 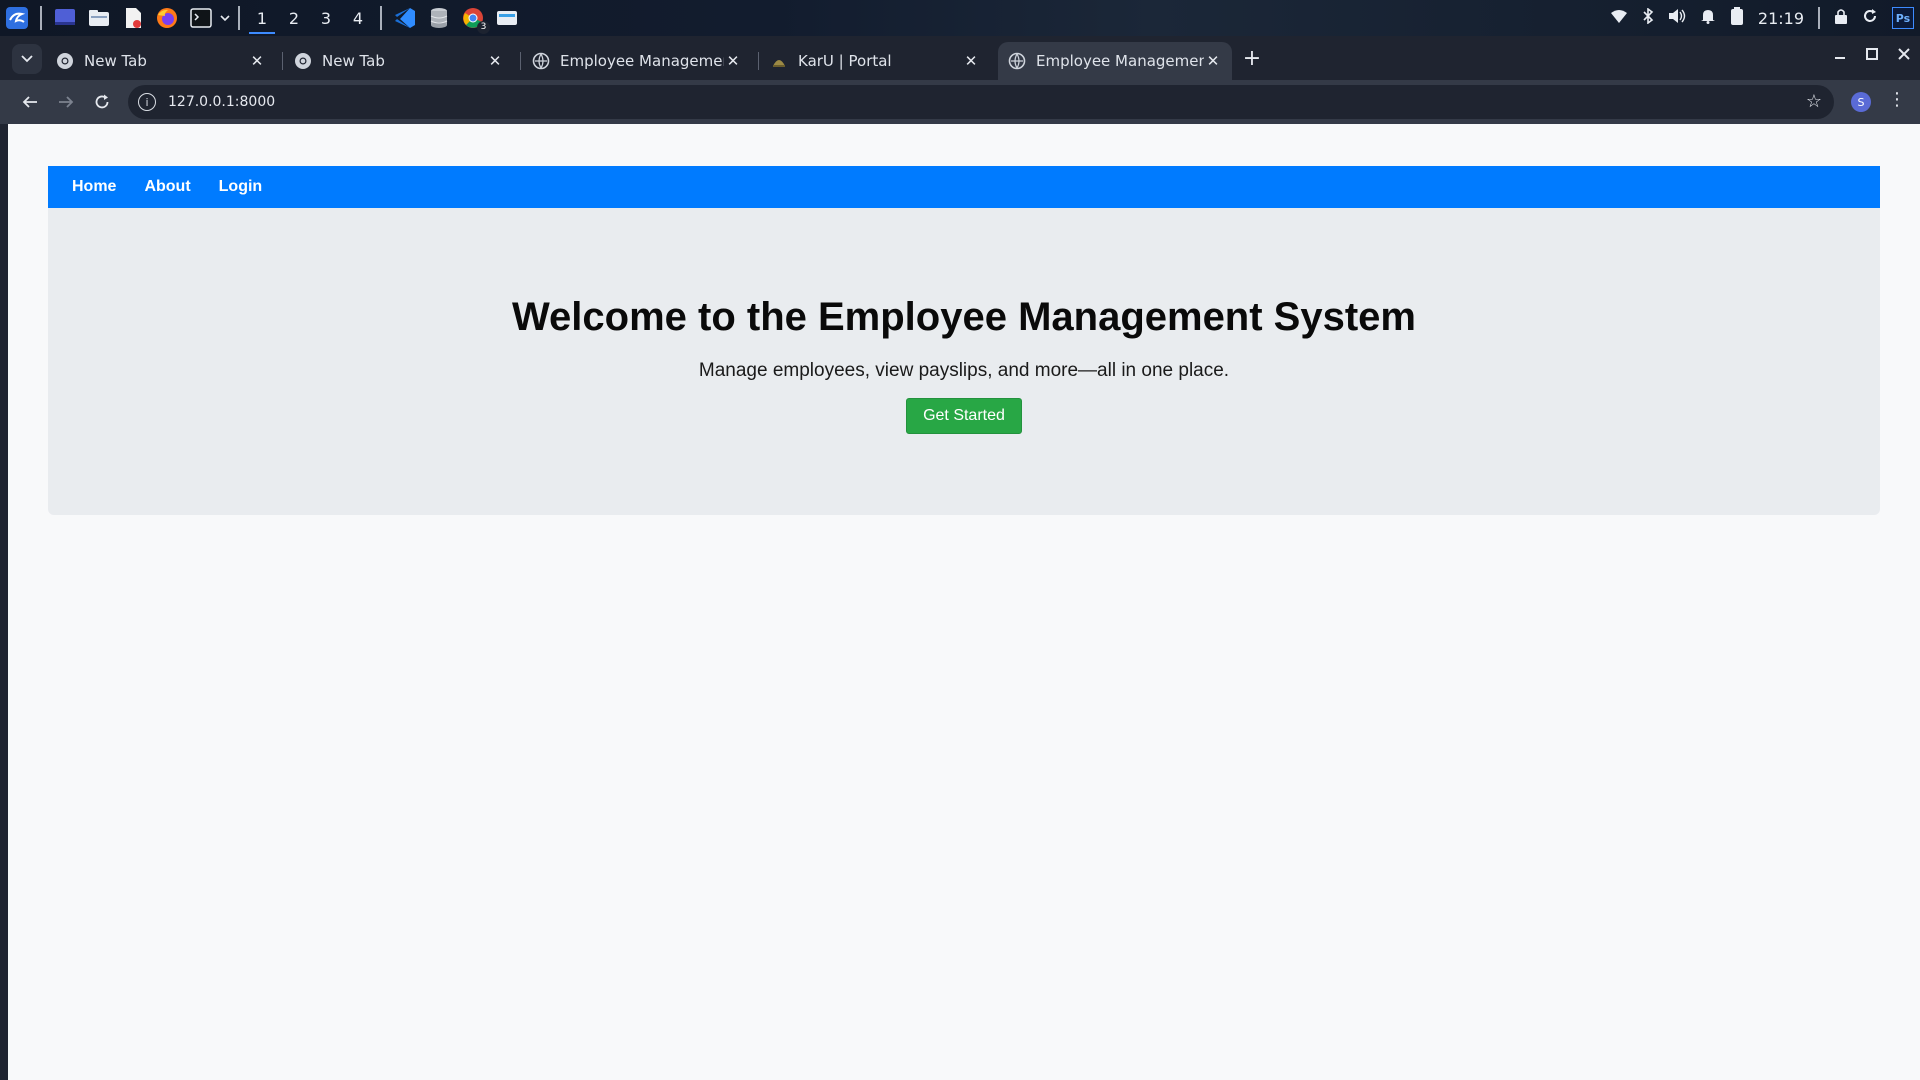 I want to click on minimize-icon, so click(x=1840, y=57).